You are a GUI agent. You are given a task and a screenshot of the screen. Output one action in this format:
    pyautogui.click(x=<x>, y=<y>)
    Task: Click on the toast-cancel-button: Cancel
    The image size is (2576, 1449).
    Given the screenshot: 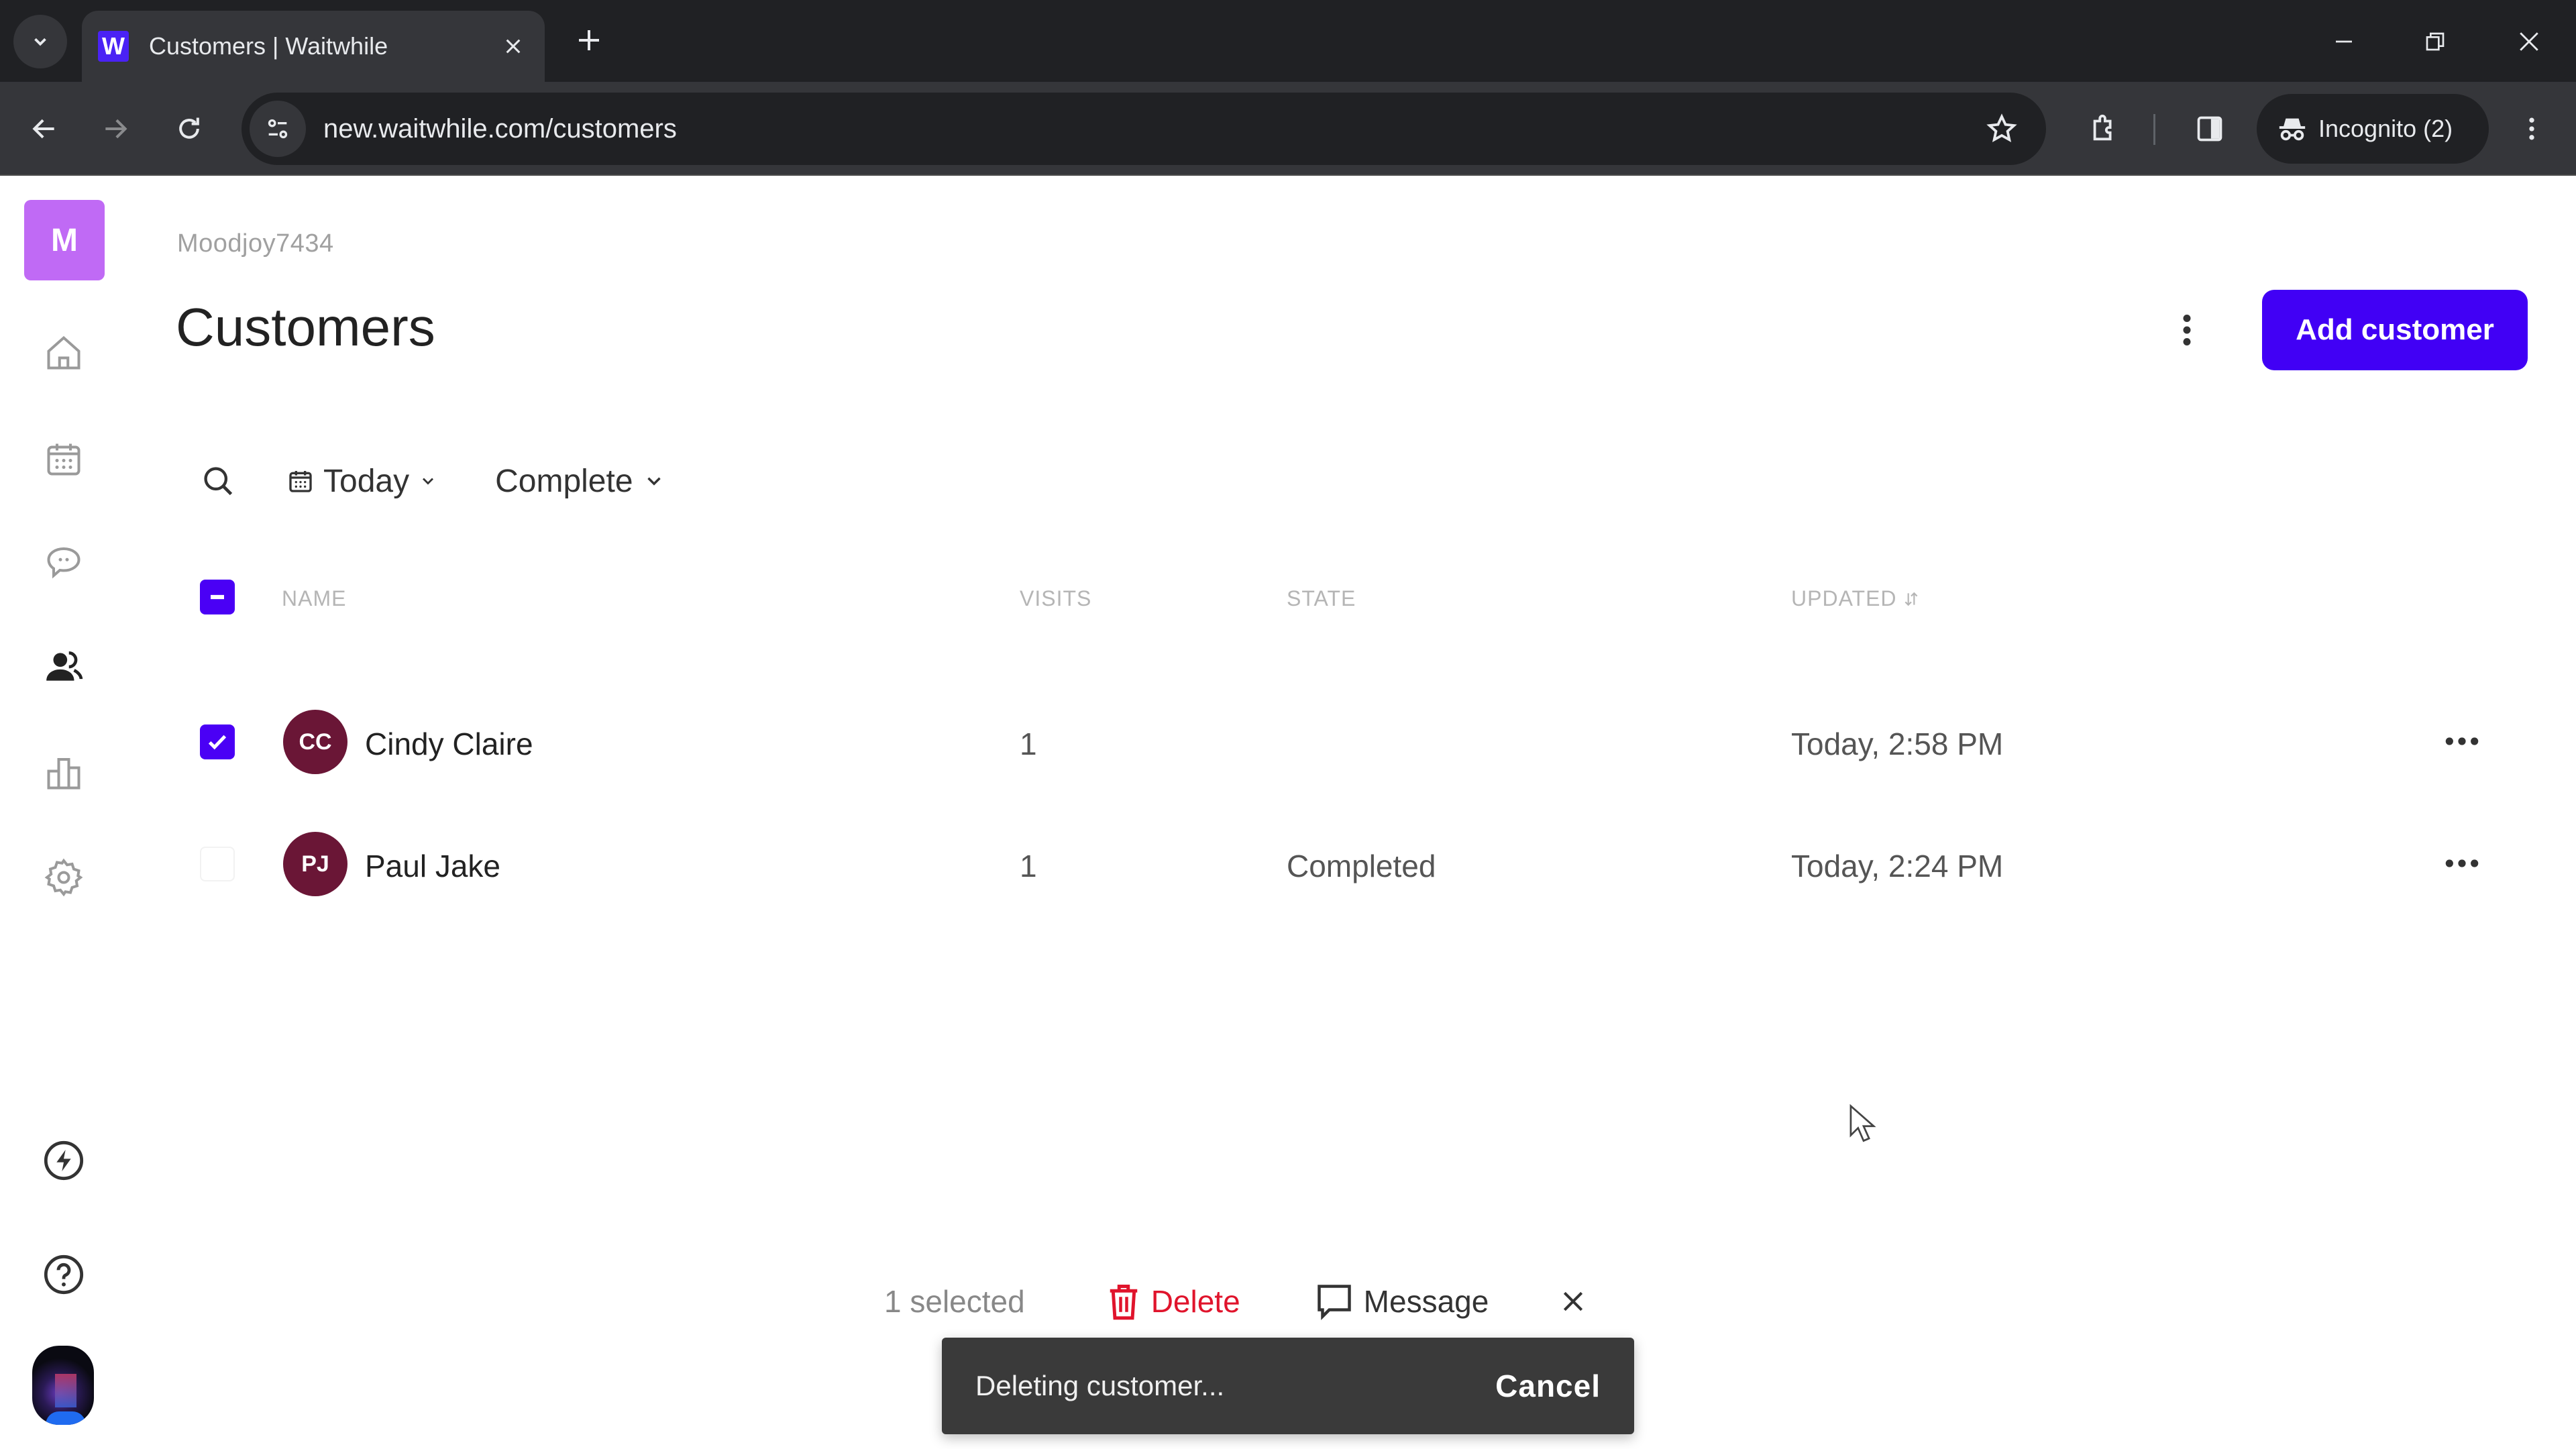 What is the action you would take?
    pyautogui.click(x=1548, y=1386)
    